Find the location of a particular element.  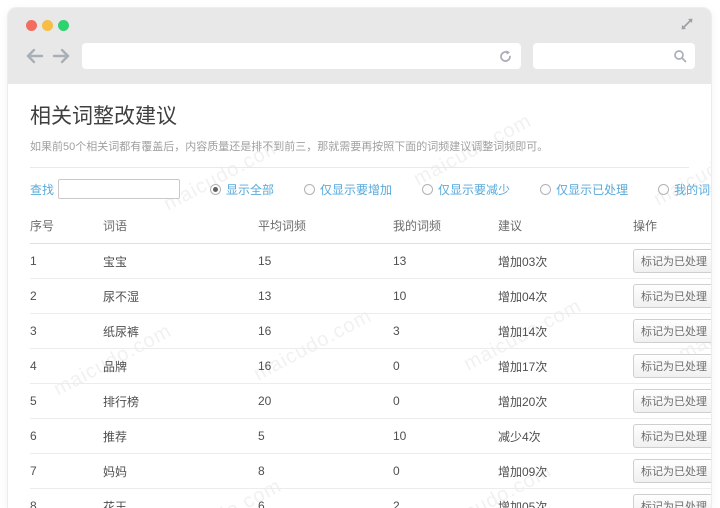

maximize-window-button is located at coordinates (63, 25).